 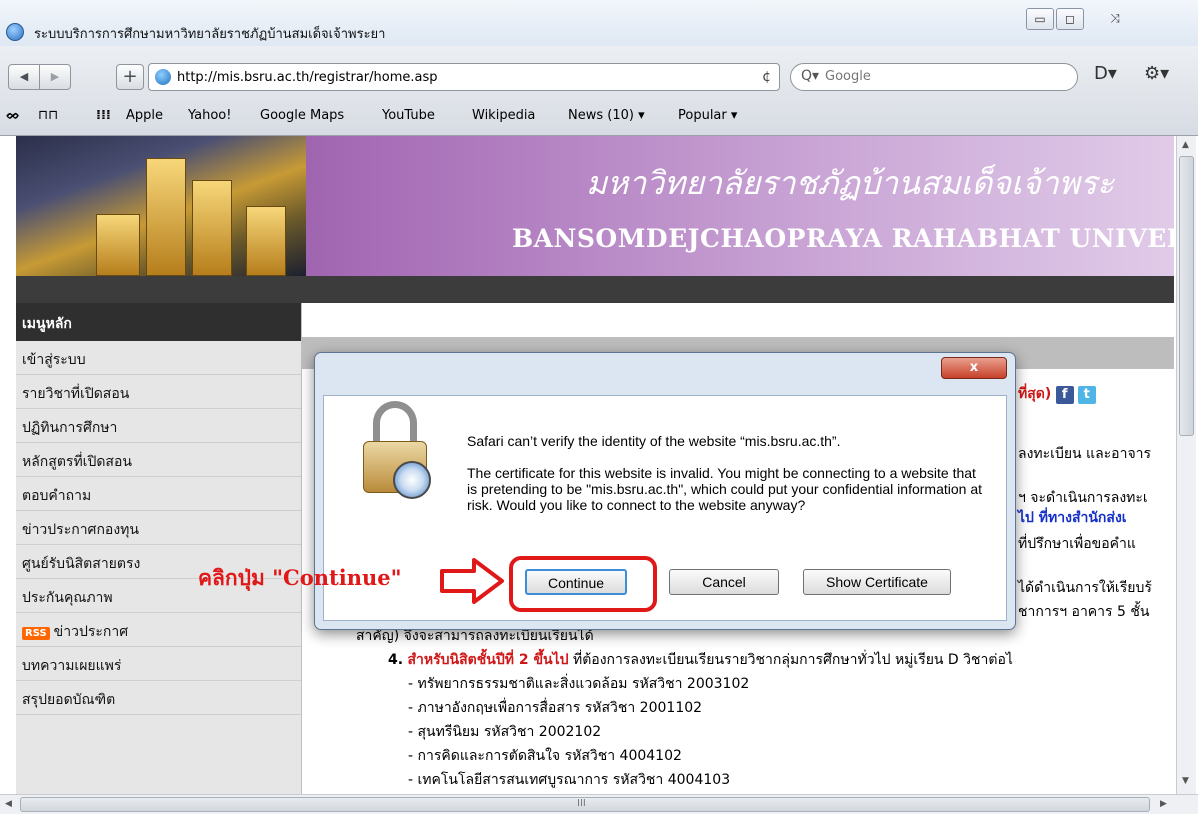 What do you see at coordinates (24, 77) in the screenshot?
I see `back-button: ◀` at bounding box center [24, 77].